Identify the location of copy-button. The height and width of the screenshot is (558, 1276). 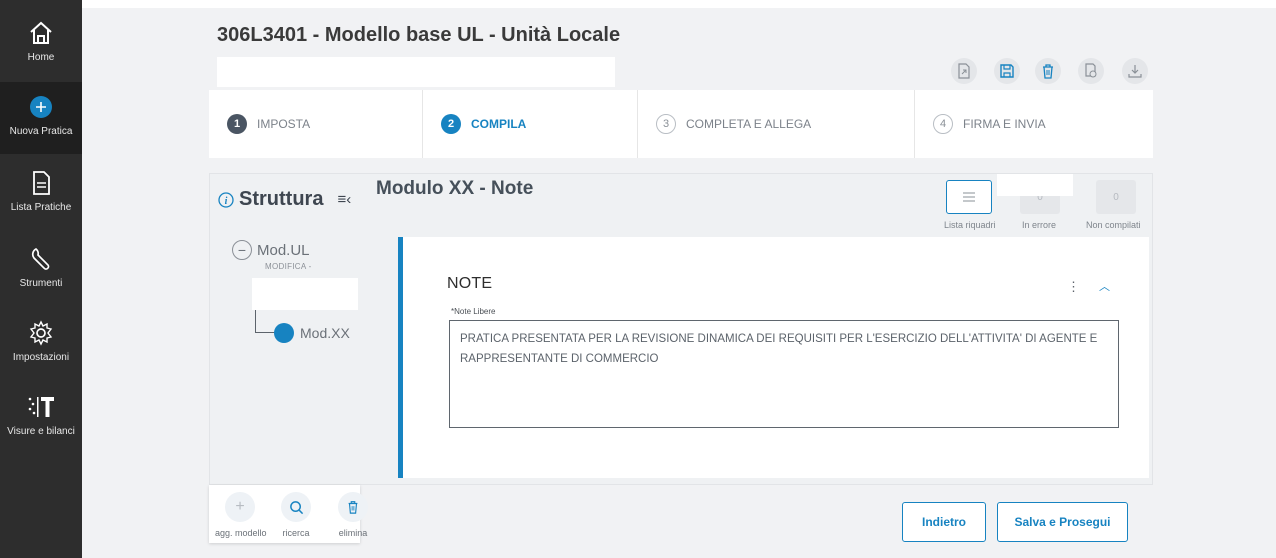
(1091, 71).